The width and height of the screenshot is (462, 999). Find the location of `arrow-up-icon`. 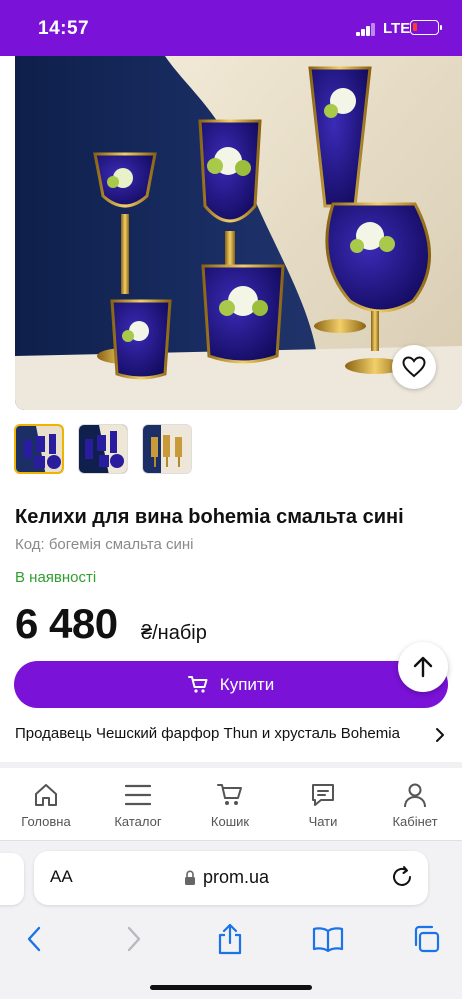

arrow-up-icon is located at coordinates (423, 667).